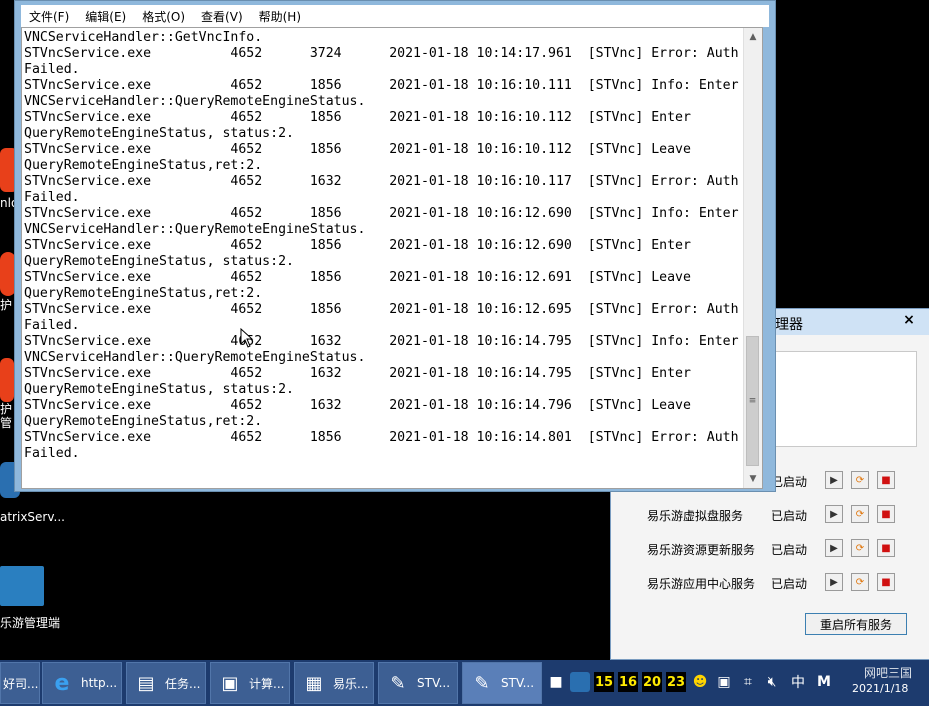 This screenshot has height=706, width=929. I want to click on network-manager-icon: ▦, so click(314, 683).